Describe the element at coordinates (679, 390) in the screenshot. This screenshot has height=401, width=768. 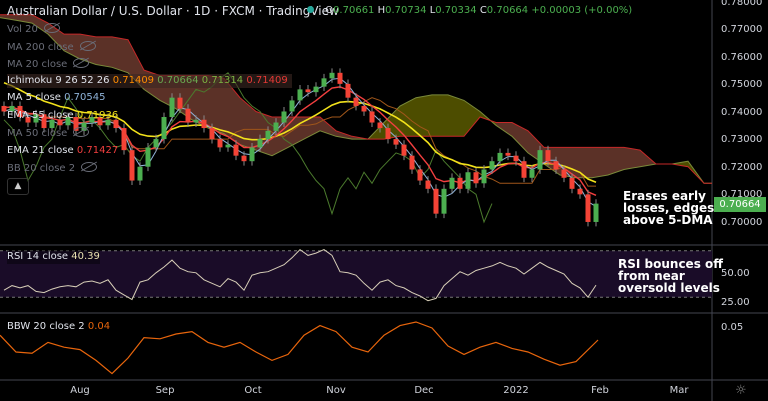
I see `time-axis-label: Mar` at that location.